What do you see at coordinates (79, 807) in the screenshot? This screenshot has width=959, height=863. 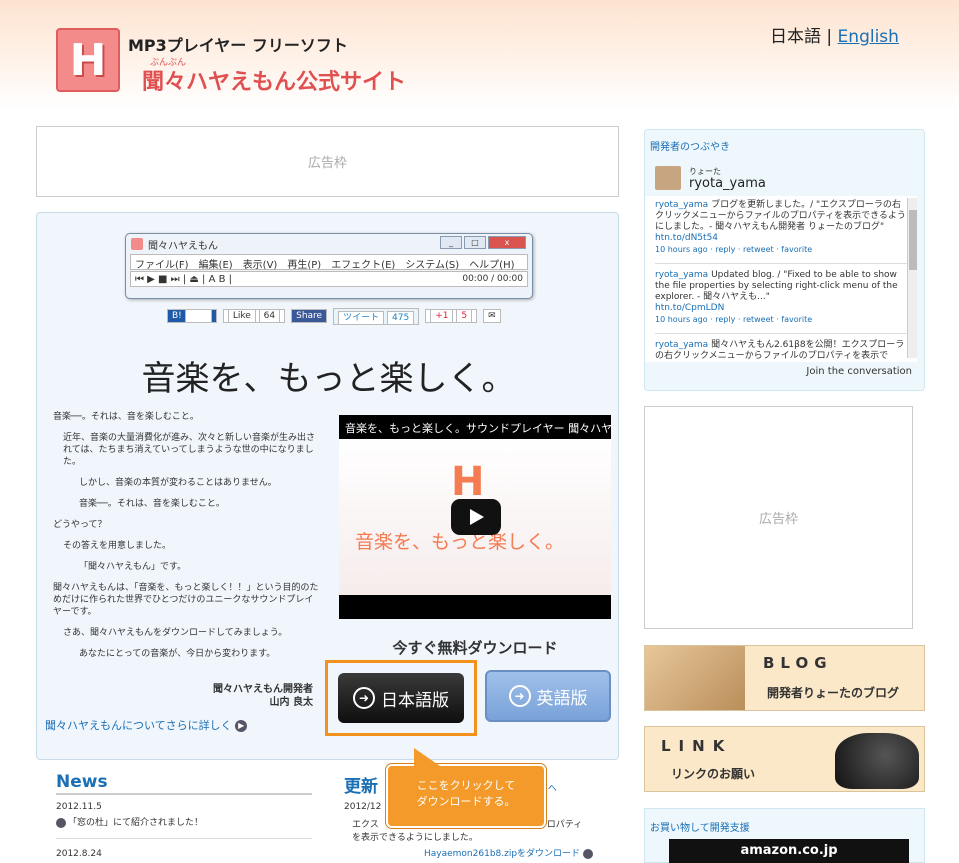 I see `news-date: 2012.11.5` at bounding box center [79, 807].